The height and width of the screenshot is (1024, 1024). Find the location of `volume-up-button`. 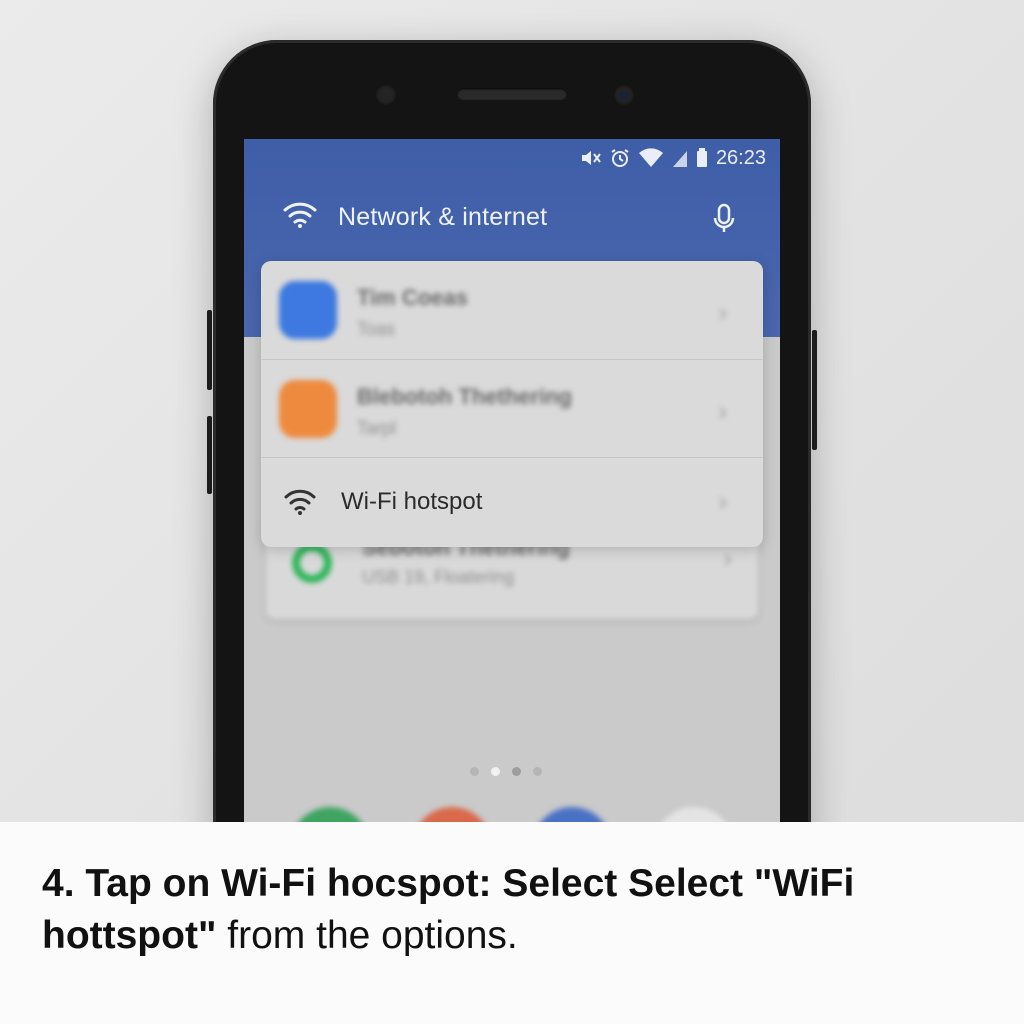

volume-up-button is located at coordinates (209, 350).